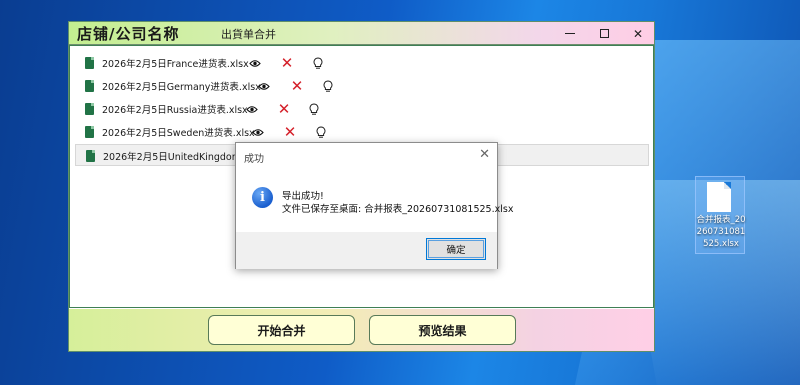 This screenshot has width=800, height=385. Describe the element at coordinates (721, 232) in the screenshot. I see `desktop-file-label: 合并报表_20260731081525.xlsx` at that location.